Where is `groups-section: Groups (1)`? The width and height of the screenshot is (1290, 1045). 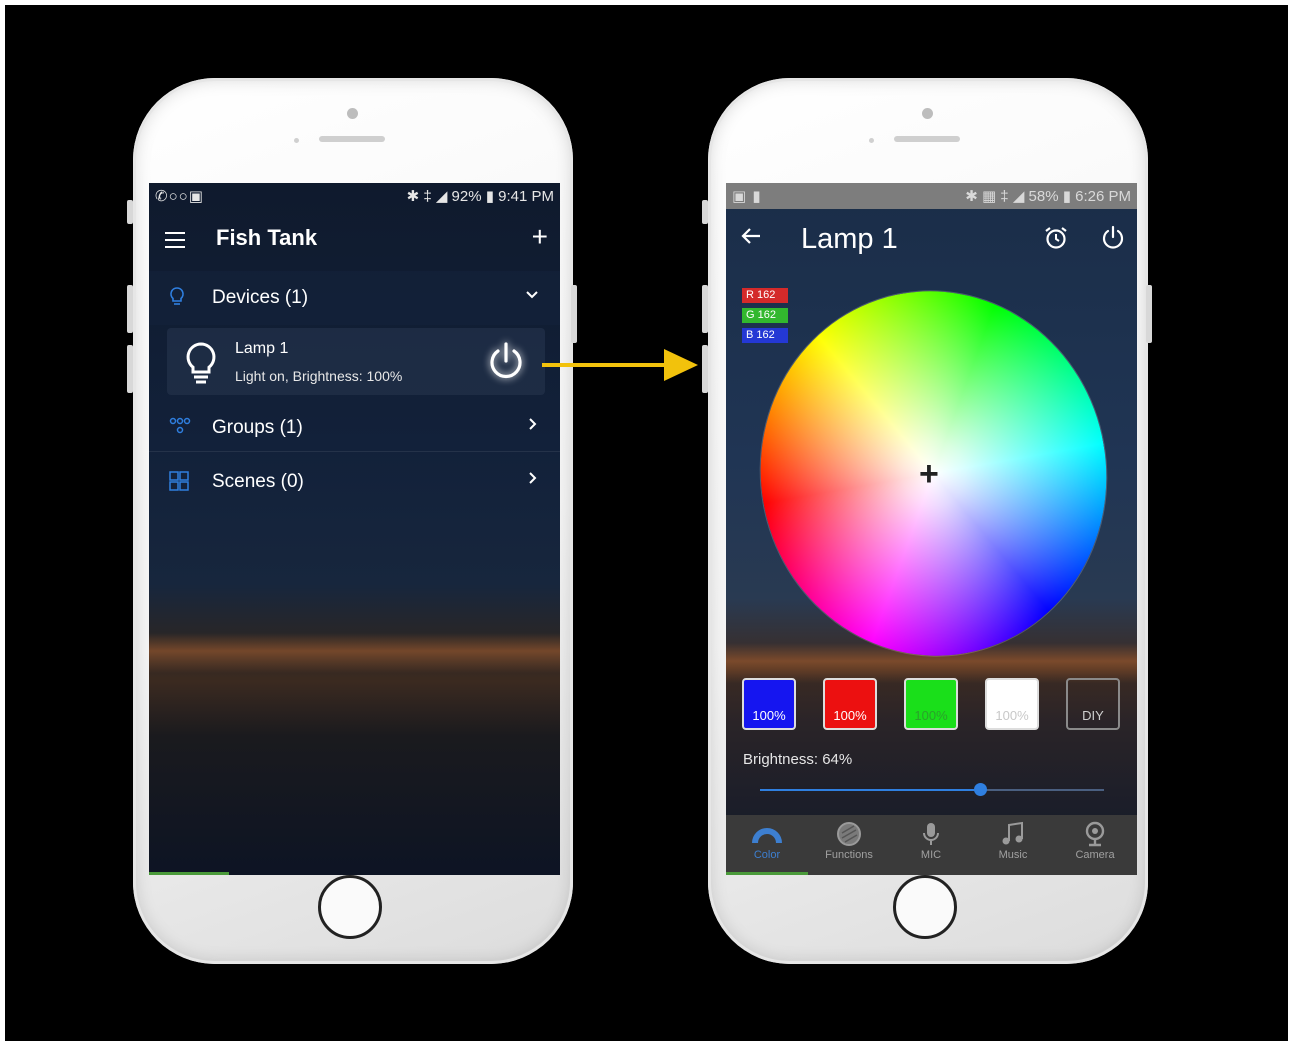
groups-section: Groups (1) is located at coordinates (354, 426).